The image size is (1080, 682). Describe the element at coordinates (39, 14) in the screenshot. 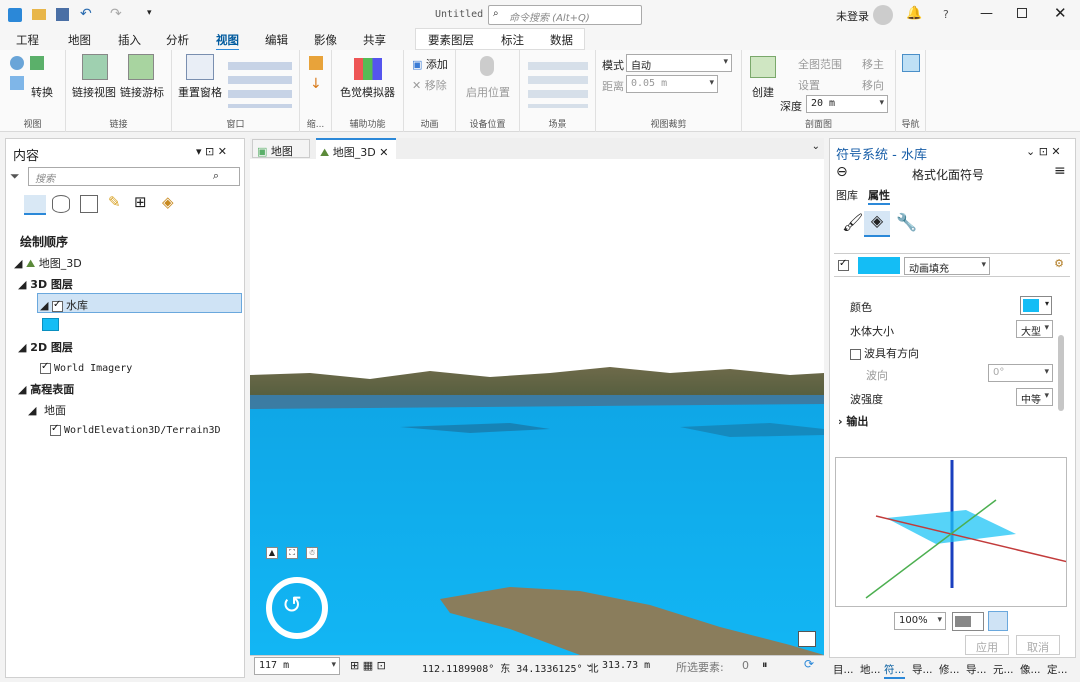

I see `open-icon` at that location.